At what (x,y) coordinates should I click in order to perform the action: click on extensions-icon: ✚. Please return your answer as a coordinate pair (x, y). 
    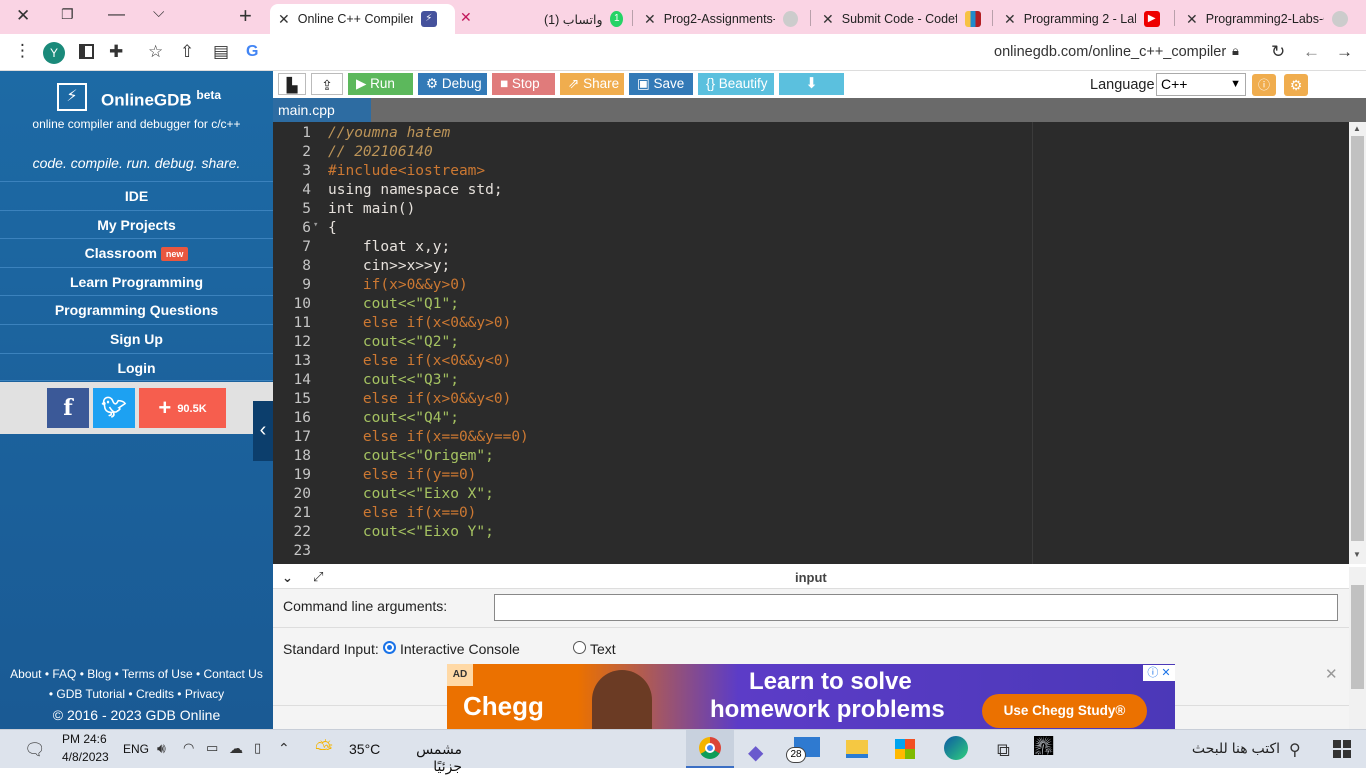
    Looking at the image, I should click on (116, 52).